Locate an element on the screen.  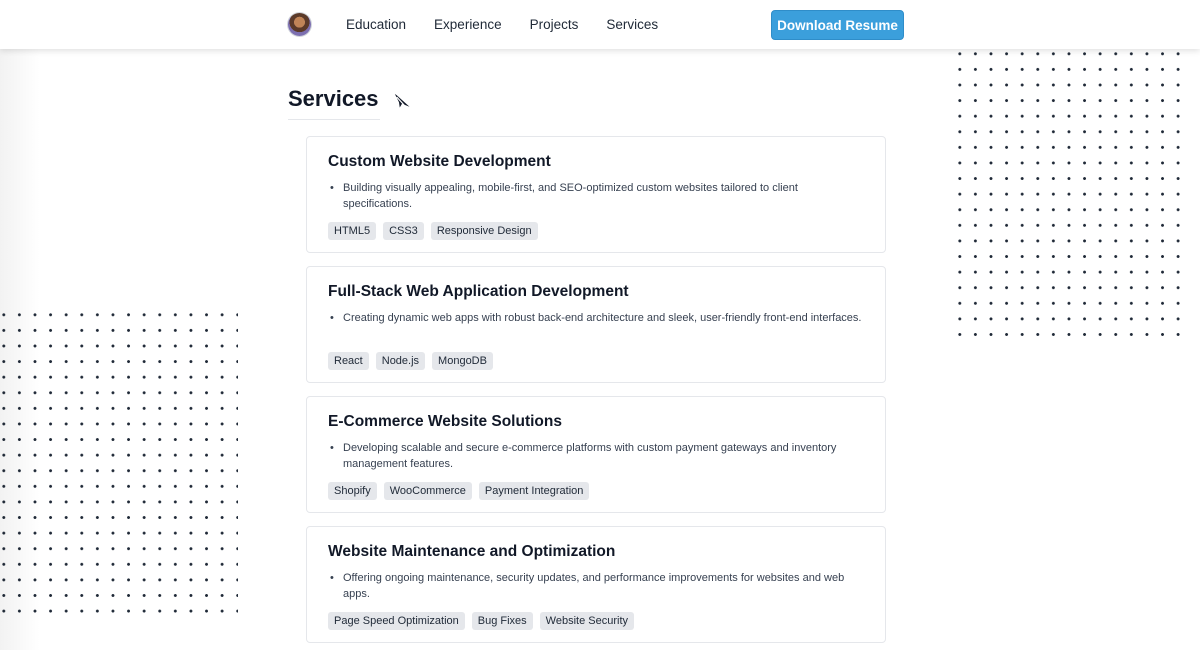
tag: WooCommerce is located at coordinates (427, 491).